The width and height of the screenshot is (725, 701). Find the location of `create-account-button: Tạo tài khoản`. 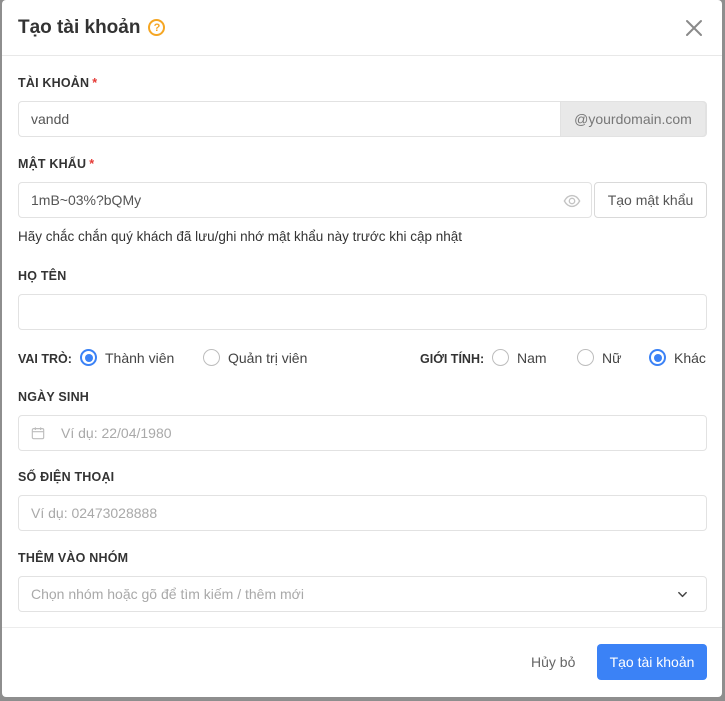

create-account-button: Tạo tài khoản is located at coordinates (652, 662).